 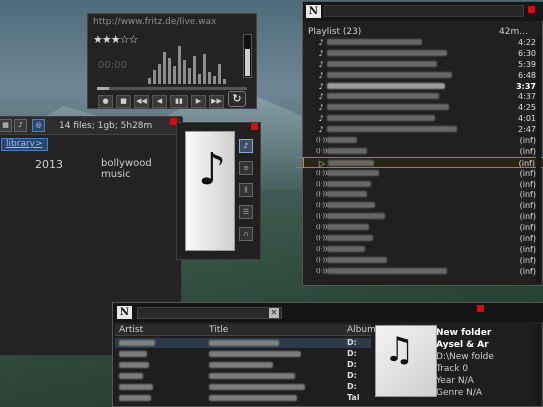 I want to click on library-toolbar: ▦ ♪ ◎ 14 files; 1gb; 5h28m, so click(x=91, y=126).